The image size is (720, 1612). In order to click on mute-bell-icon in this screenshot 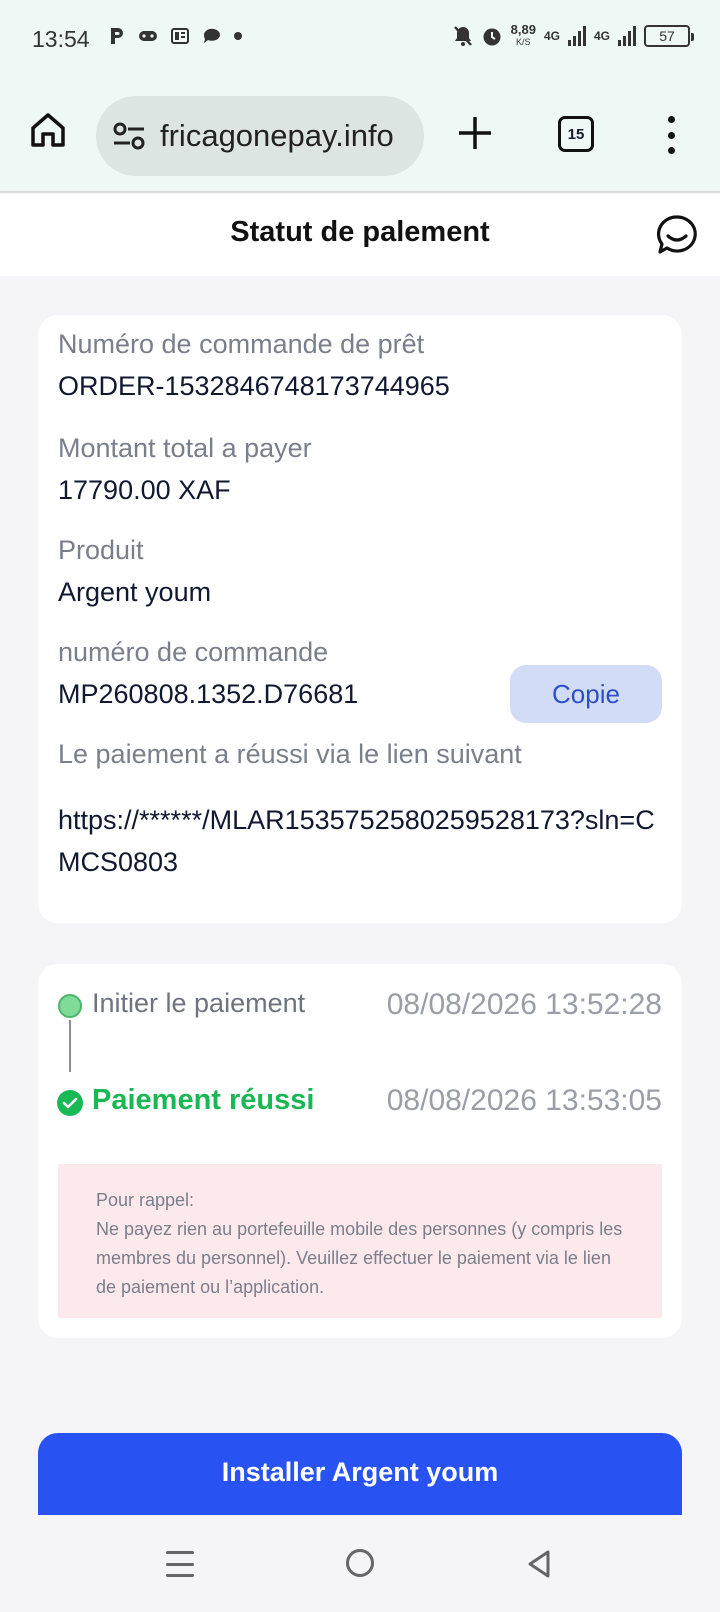, I will do `click(462, 36)`.